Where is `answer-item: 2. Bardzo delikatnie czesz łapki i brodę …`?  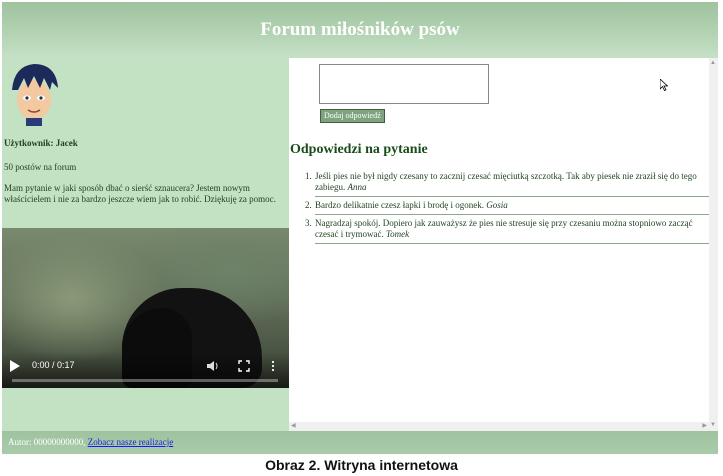 answer-item: 2. Bardzo delikatnie czesz łapki i brodę … is located at coordinates (507, 206).